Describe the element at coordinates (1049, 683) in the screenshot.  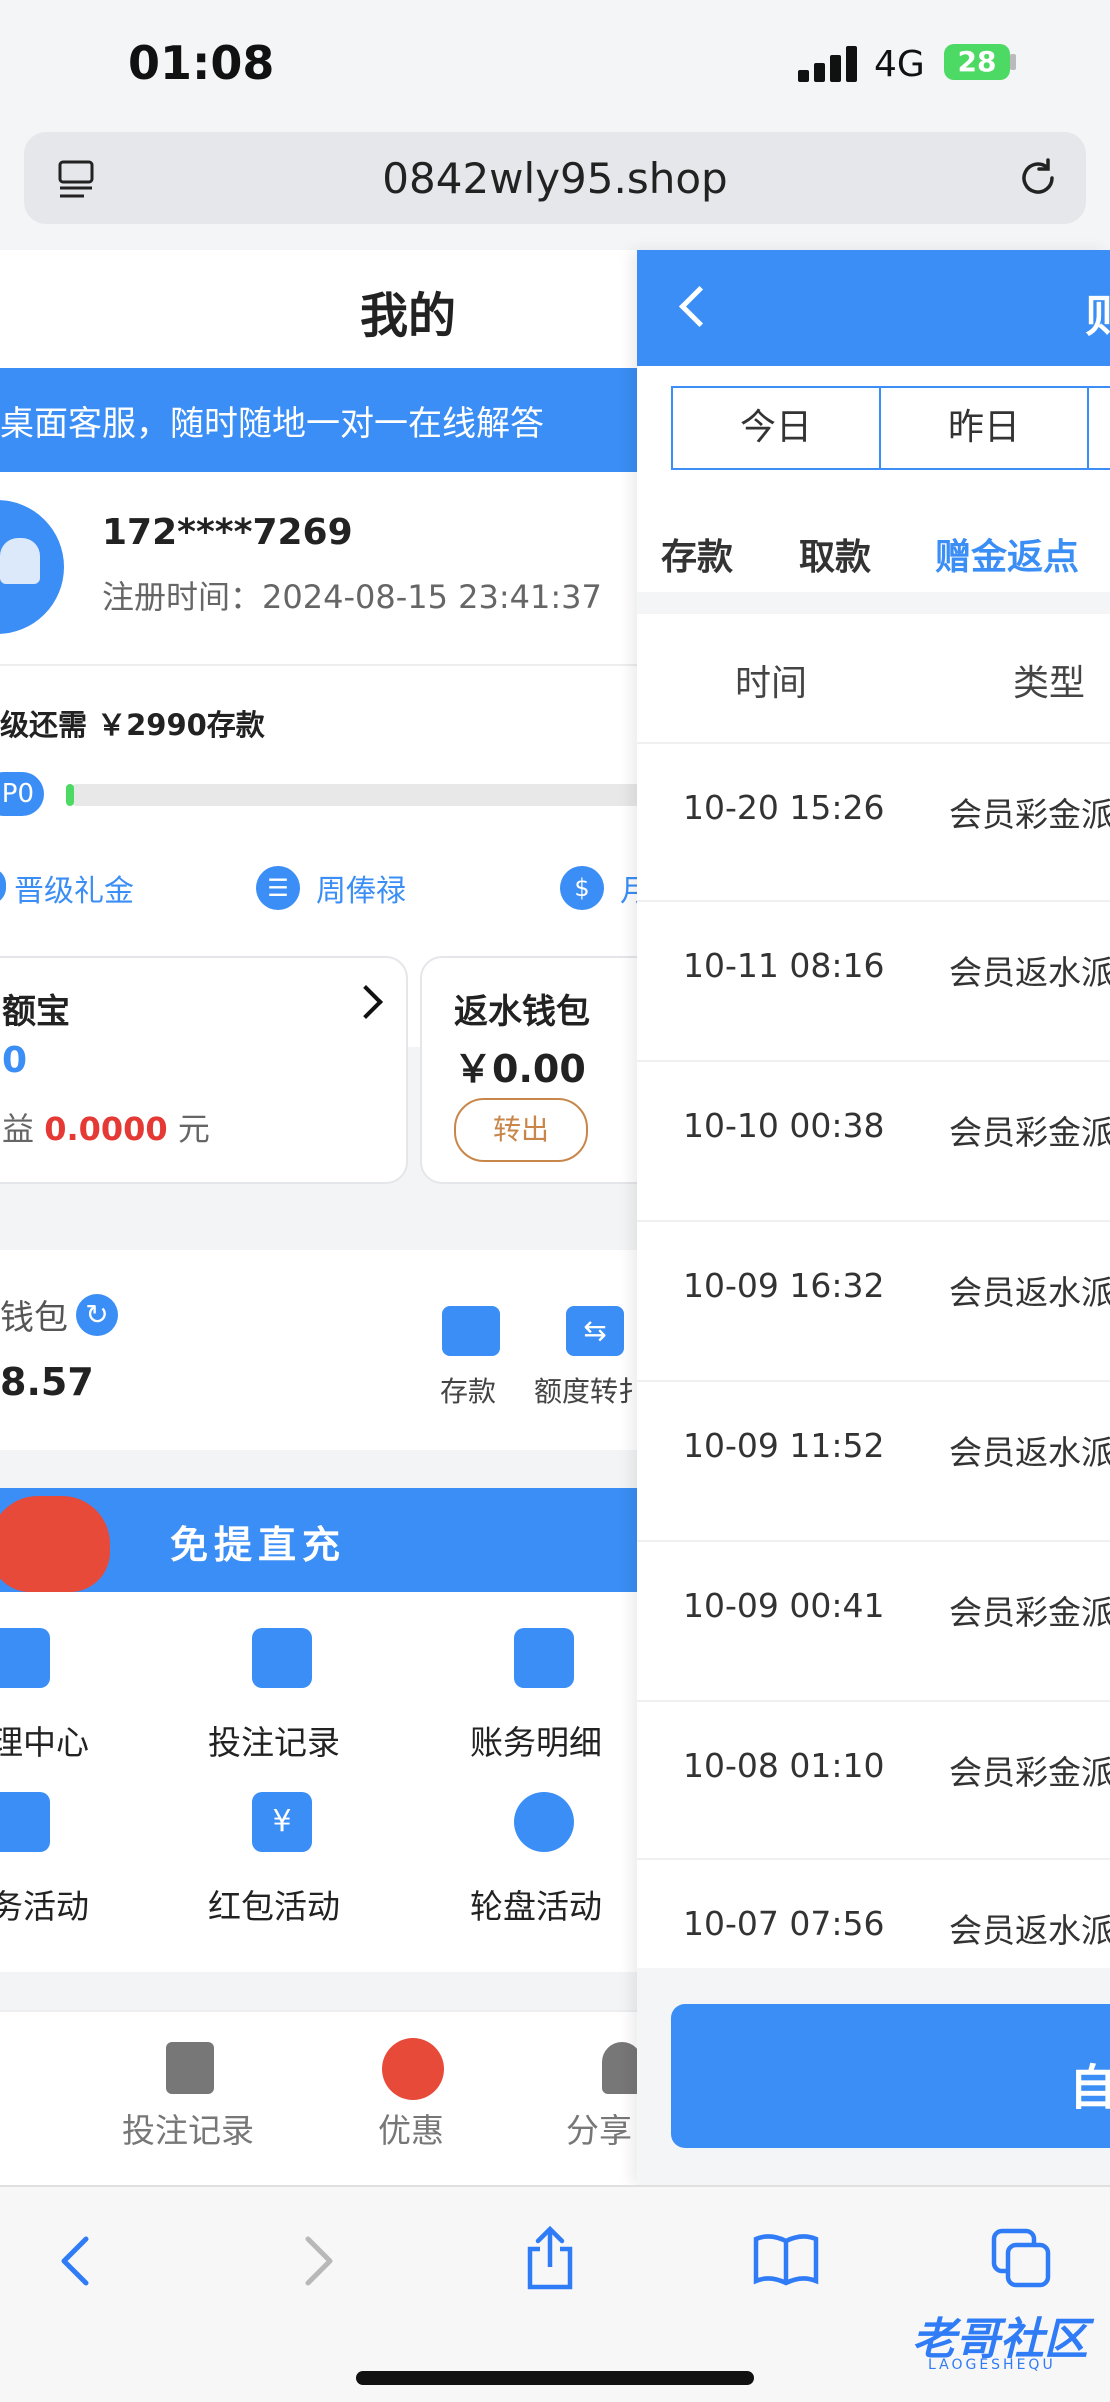
I see `col-type: 类型` at that location.